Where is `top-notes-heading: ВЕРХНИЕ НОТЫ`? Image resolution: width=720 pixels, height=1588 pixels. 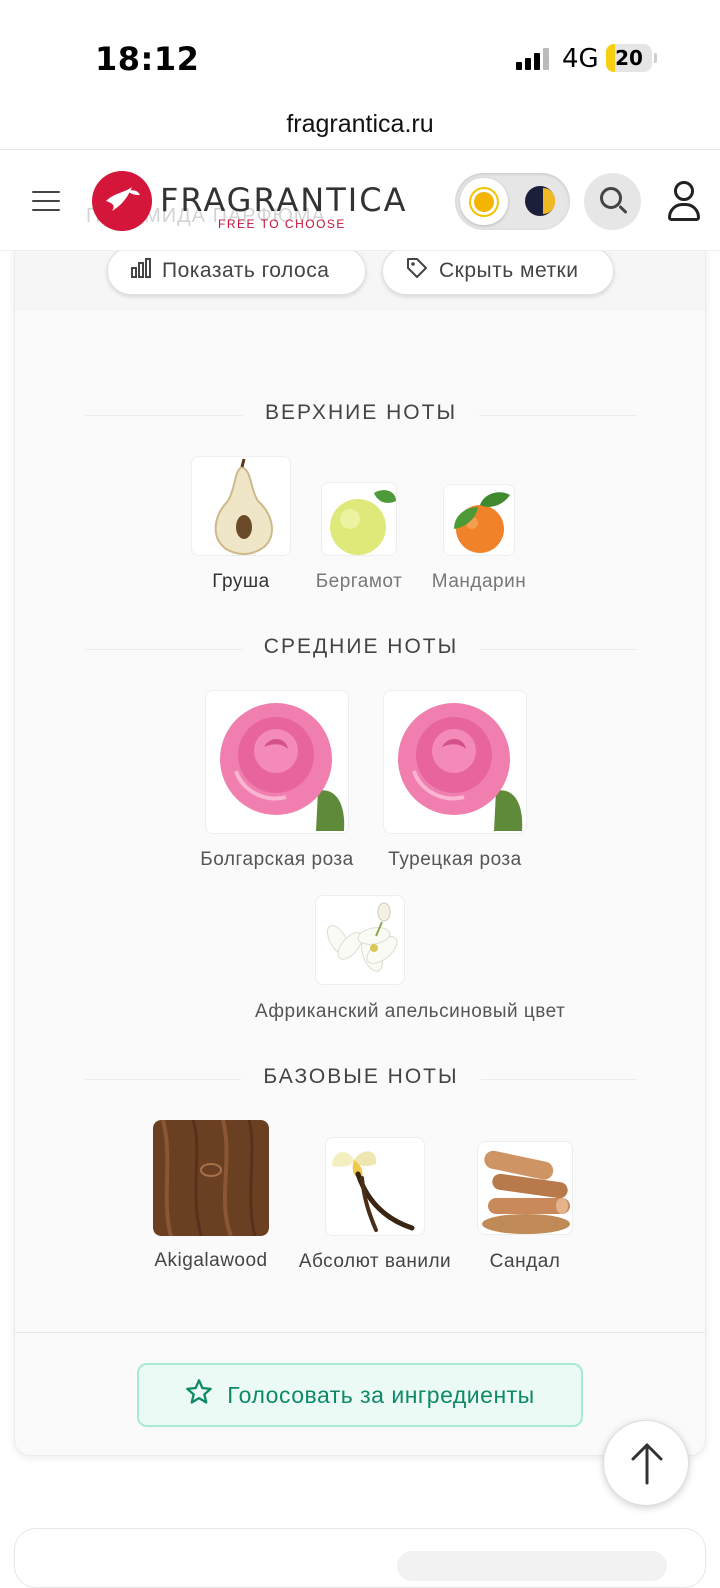 top-notes-heading: ВЕРХНИЕ НОТЫ is located at coordinates (360, 415).